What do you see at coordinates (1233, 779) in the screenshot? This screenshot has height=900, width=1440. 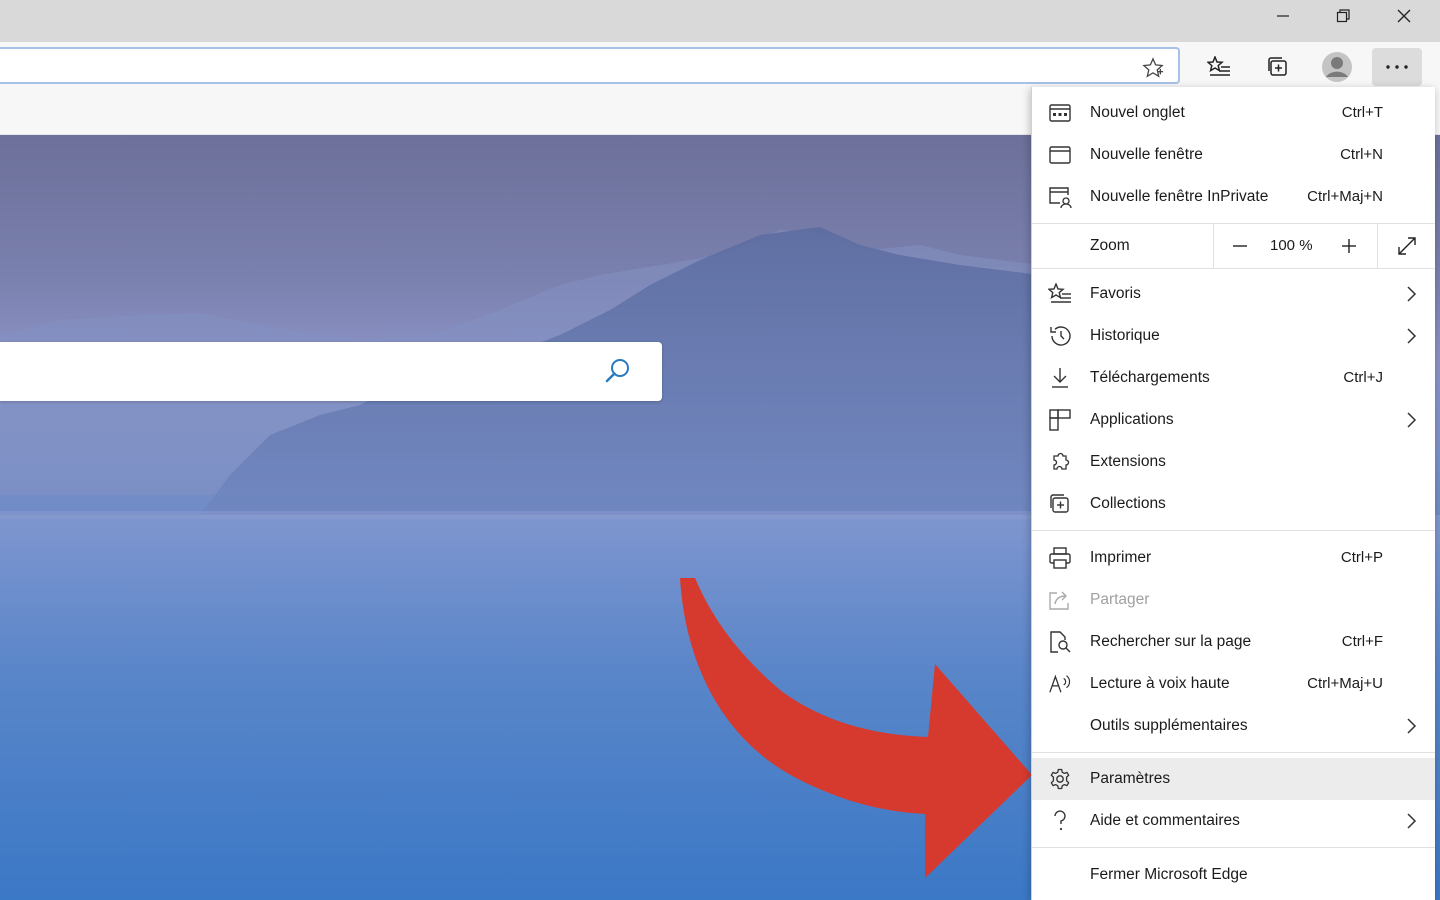 I see `menu-item-settings: Paramètres` at bounding box center [1233, 779].